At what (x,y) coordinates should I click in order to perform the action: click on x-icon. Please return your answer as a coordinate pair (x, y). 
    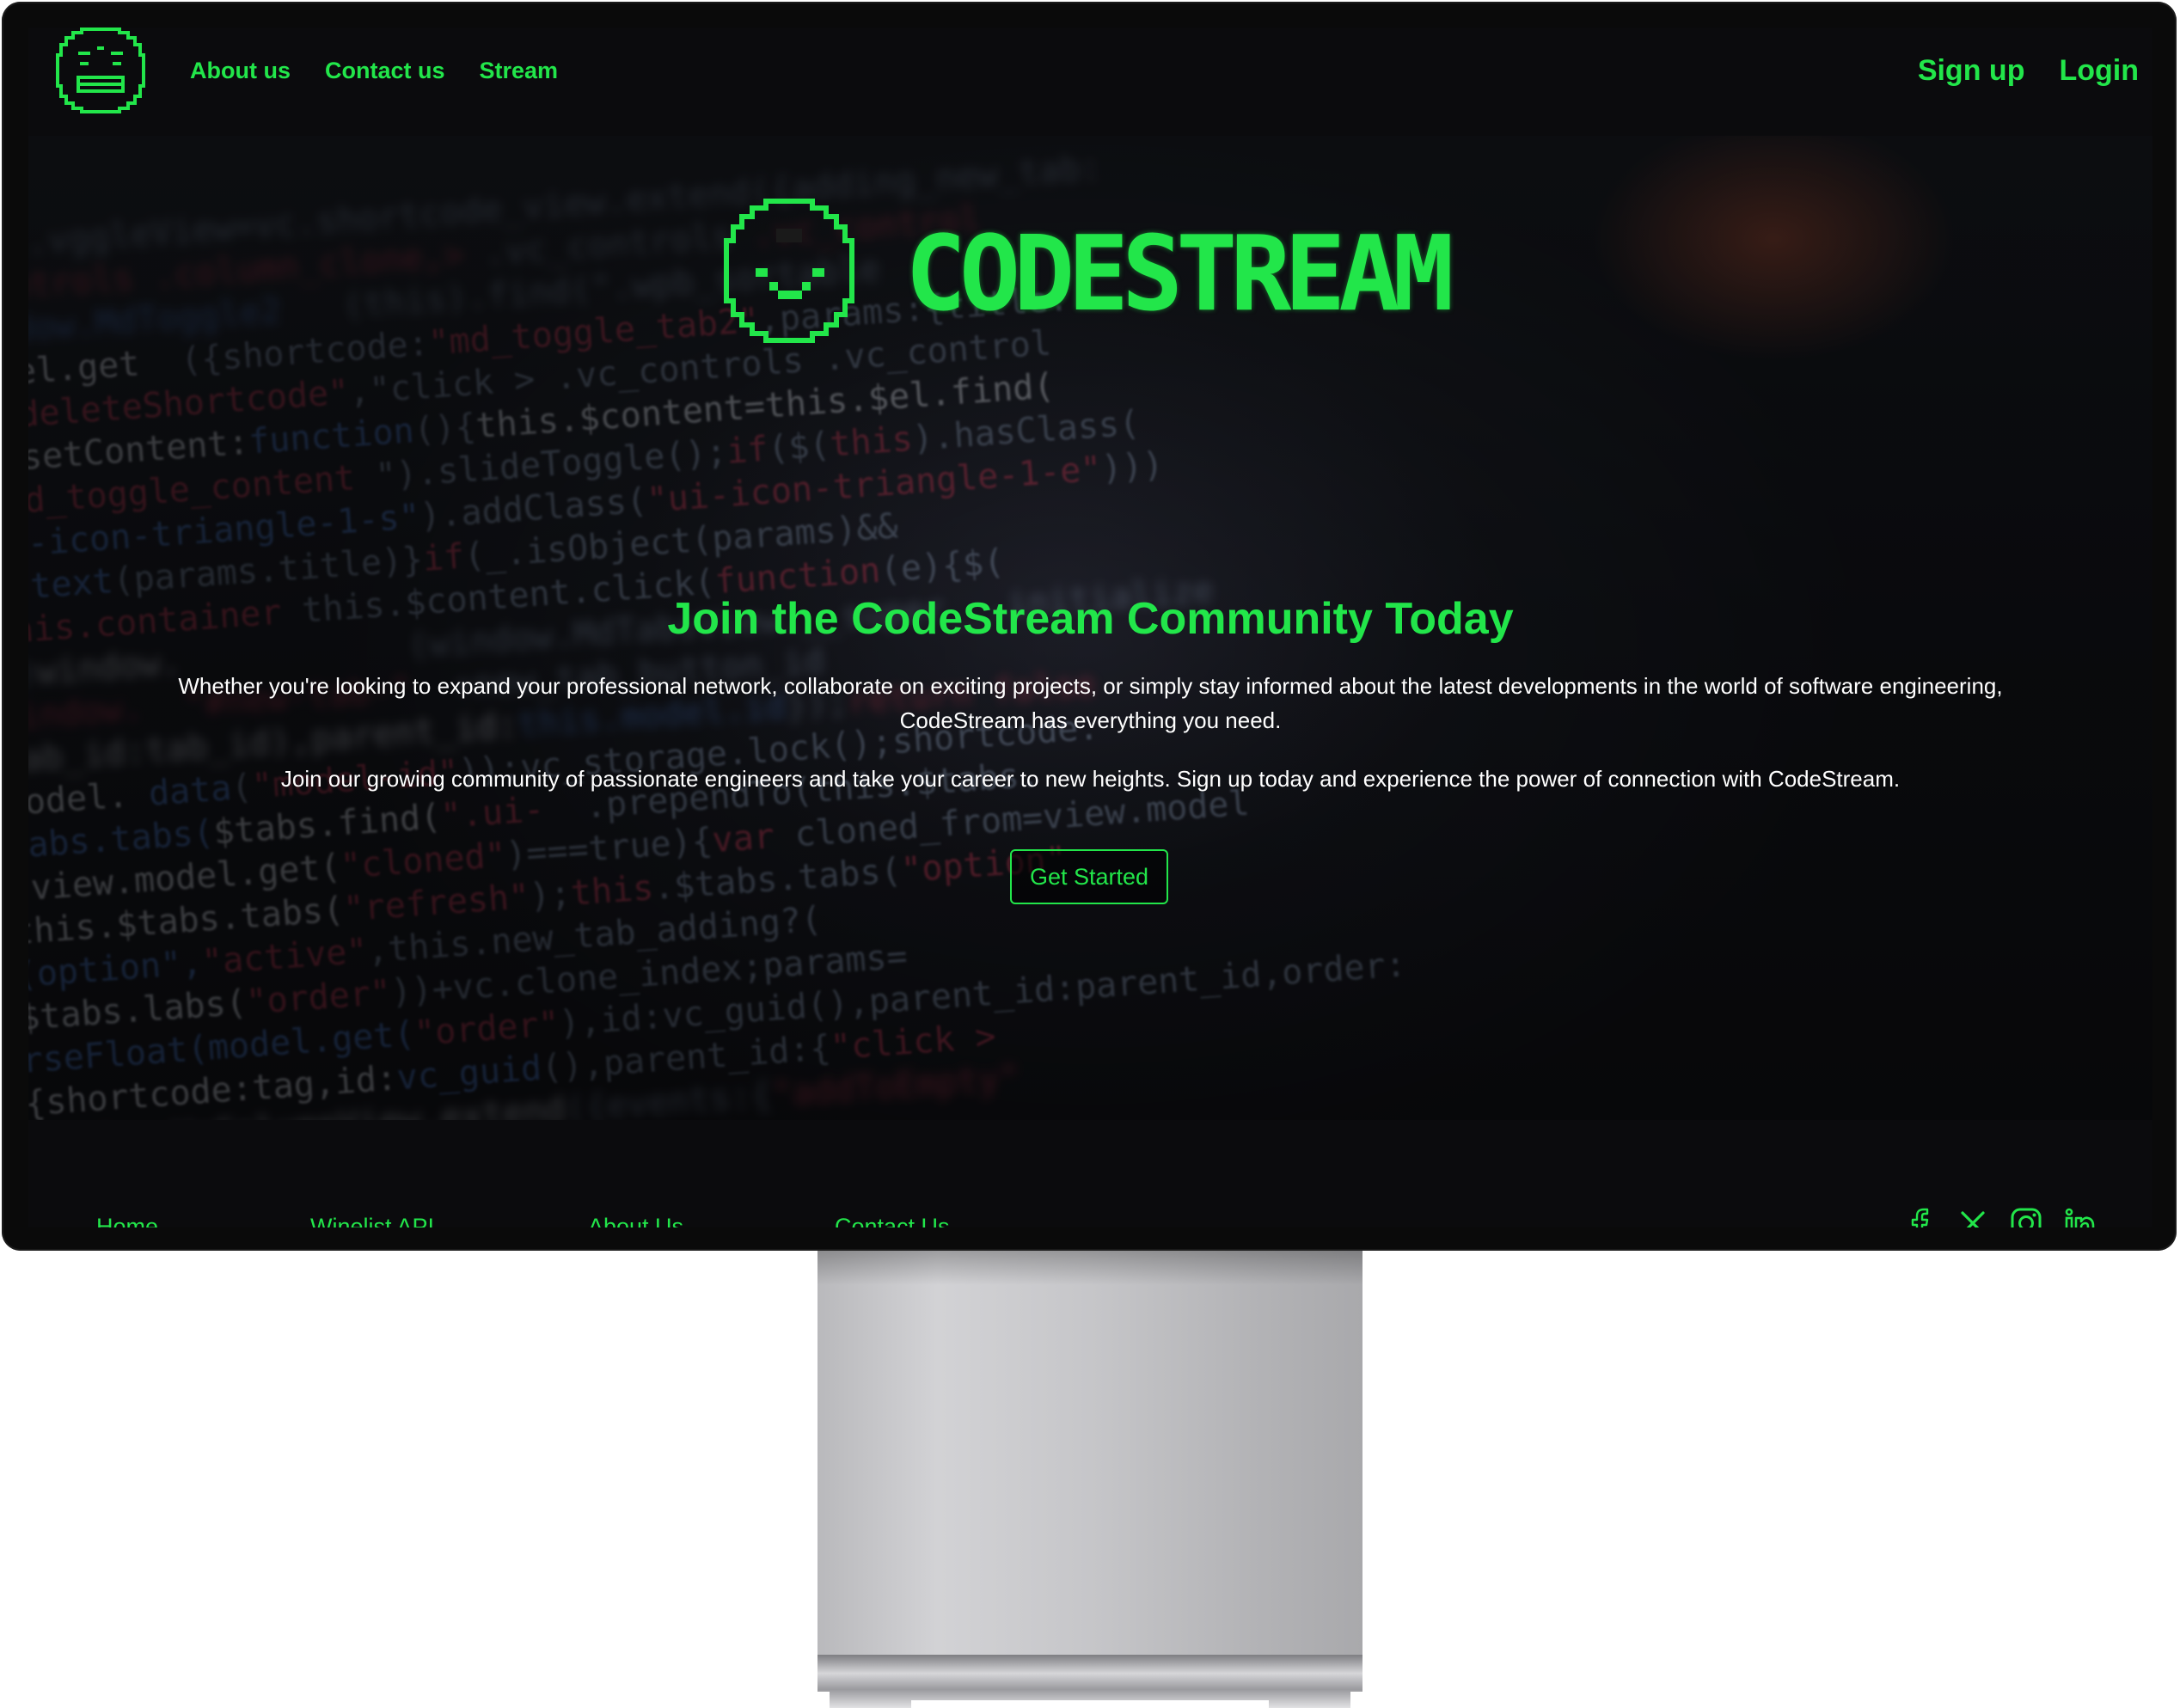
    Looking at the image, I should click on (1973, 1216).